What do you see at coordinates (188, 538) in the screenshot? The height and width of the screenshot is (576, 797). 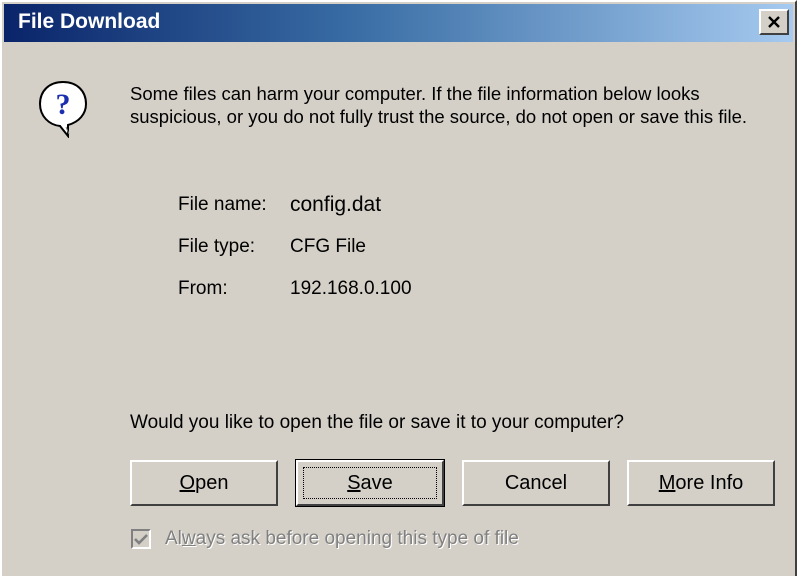 I see `always-ask-mnemonic: w` at bounding box center [188, 538].